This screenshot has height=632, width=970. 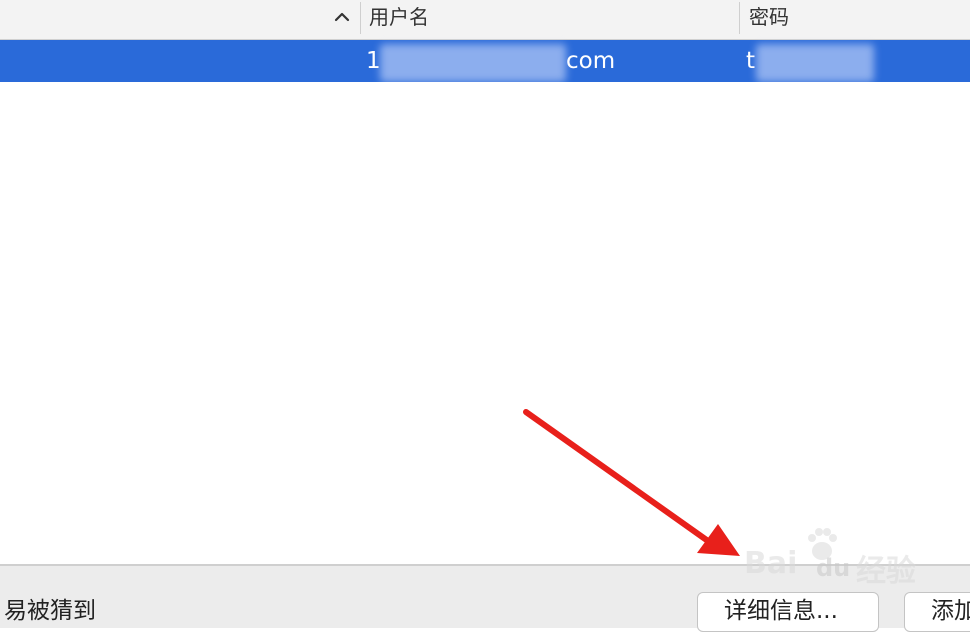 I want to click on password-redaction, so click(x=815, y=63).